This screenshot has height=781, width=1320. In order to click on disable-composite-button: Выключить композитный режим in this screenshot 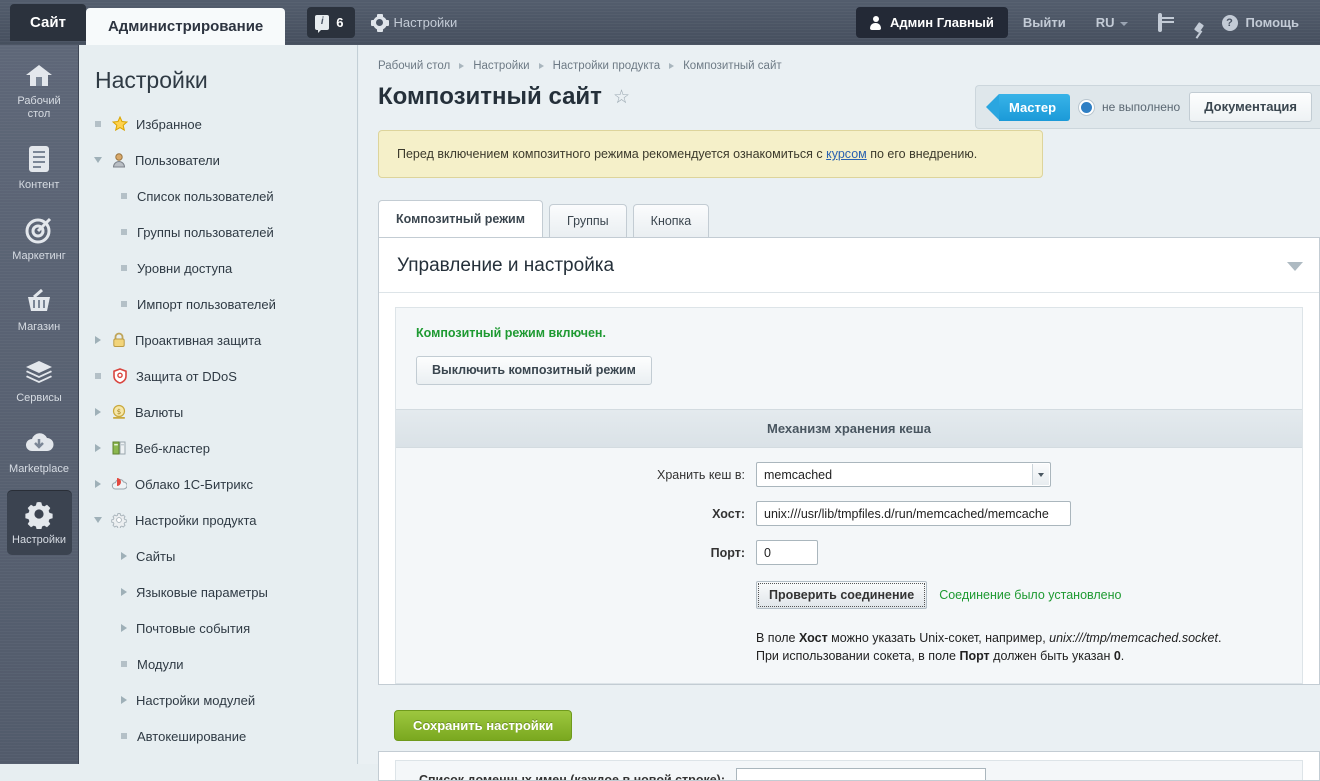, I will do `click(534, 370)`.